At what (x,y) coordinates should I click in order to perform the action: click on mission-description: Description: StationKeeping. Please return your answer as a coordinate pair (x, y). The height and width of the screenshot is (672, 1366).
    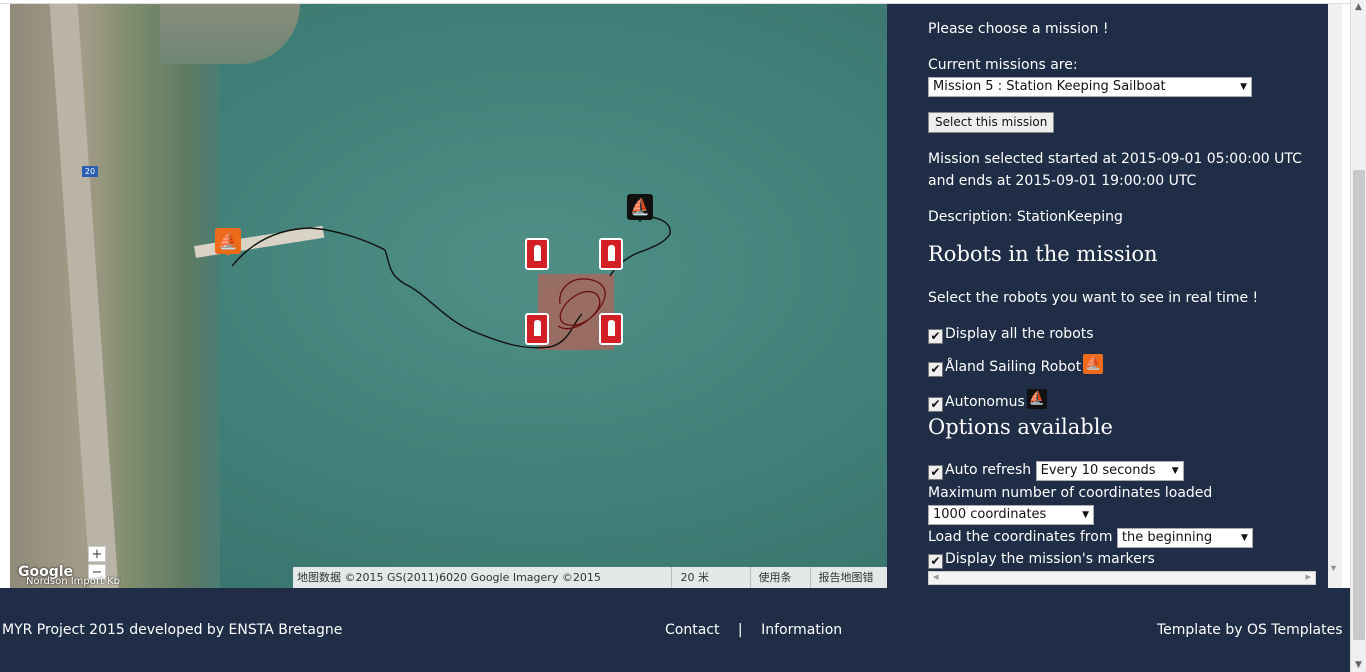
    Looking at the image, I should click on (1025, 217).